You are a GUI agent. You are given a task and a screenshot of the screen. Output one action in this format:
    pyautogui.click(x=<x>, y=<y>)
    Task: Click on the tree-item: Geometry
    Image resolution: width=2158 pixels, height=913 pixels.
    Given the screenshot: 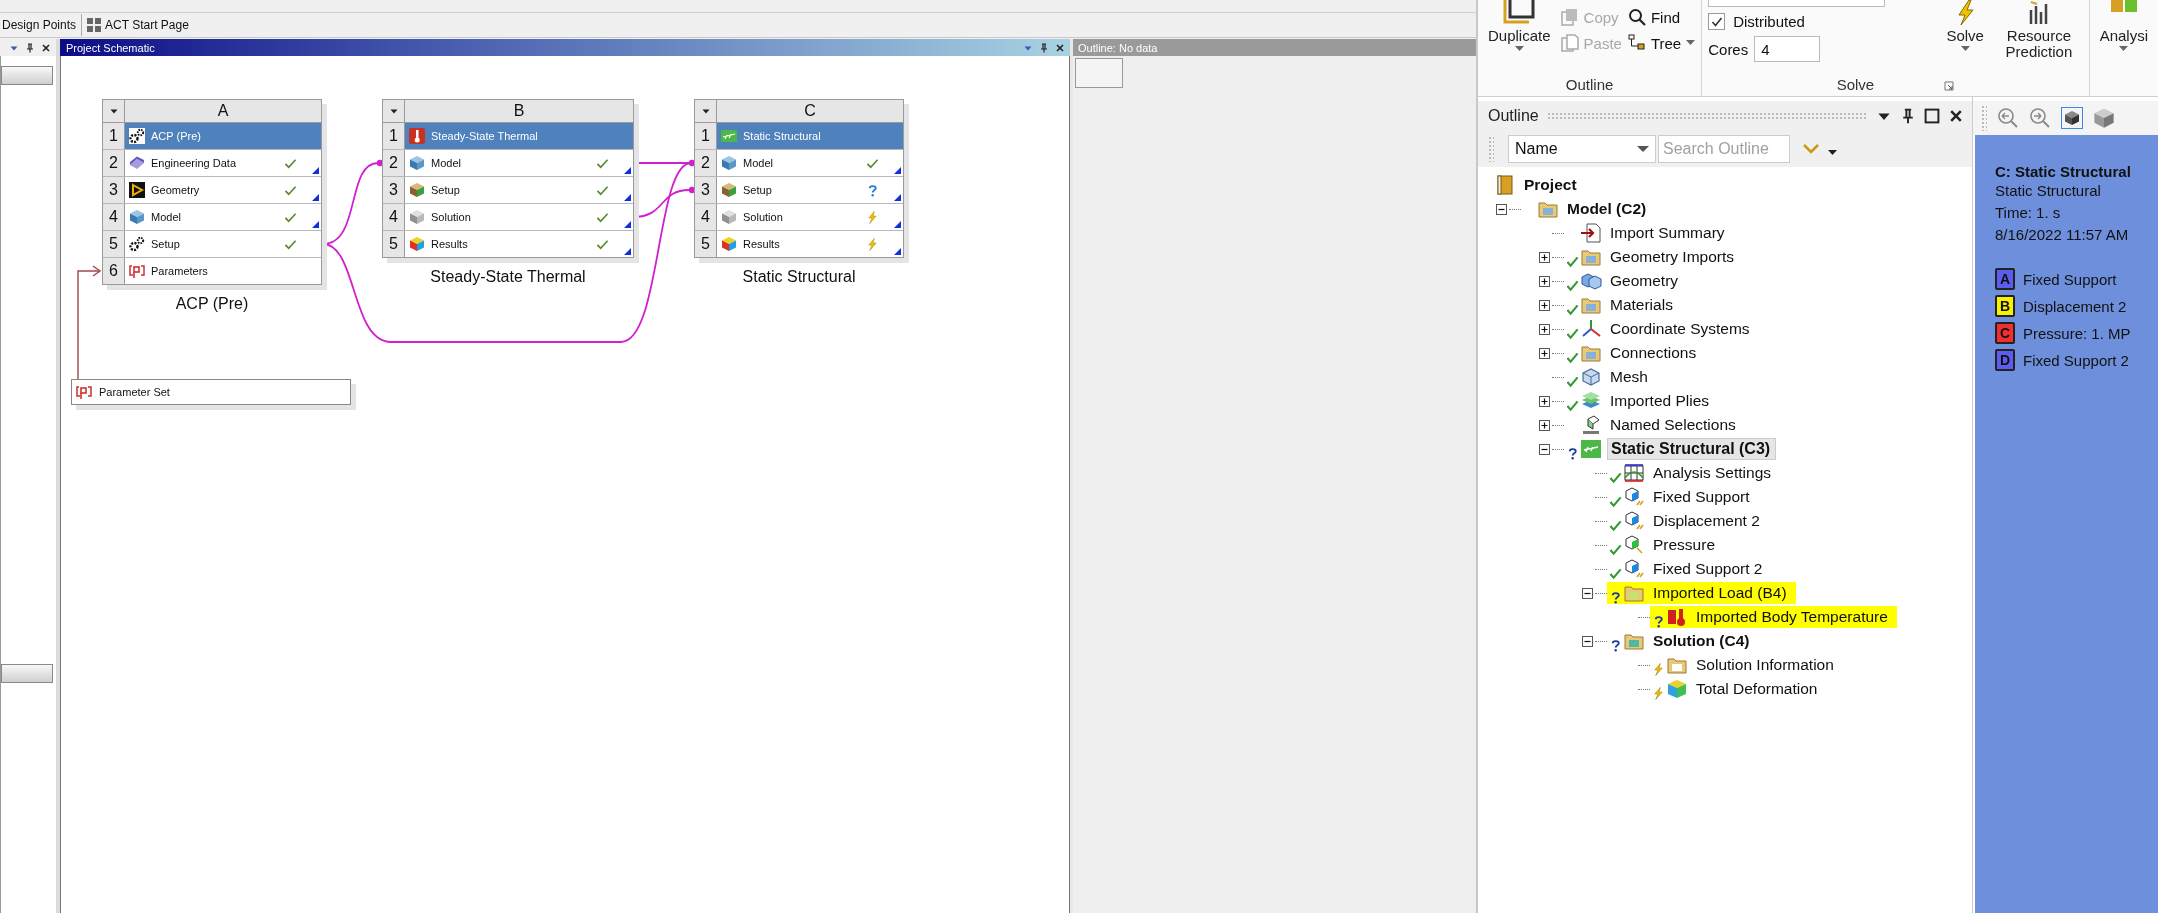 What is the action you would take?
    pyautogui.click(x=1645, y=281)
    